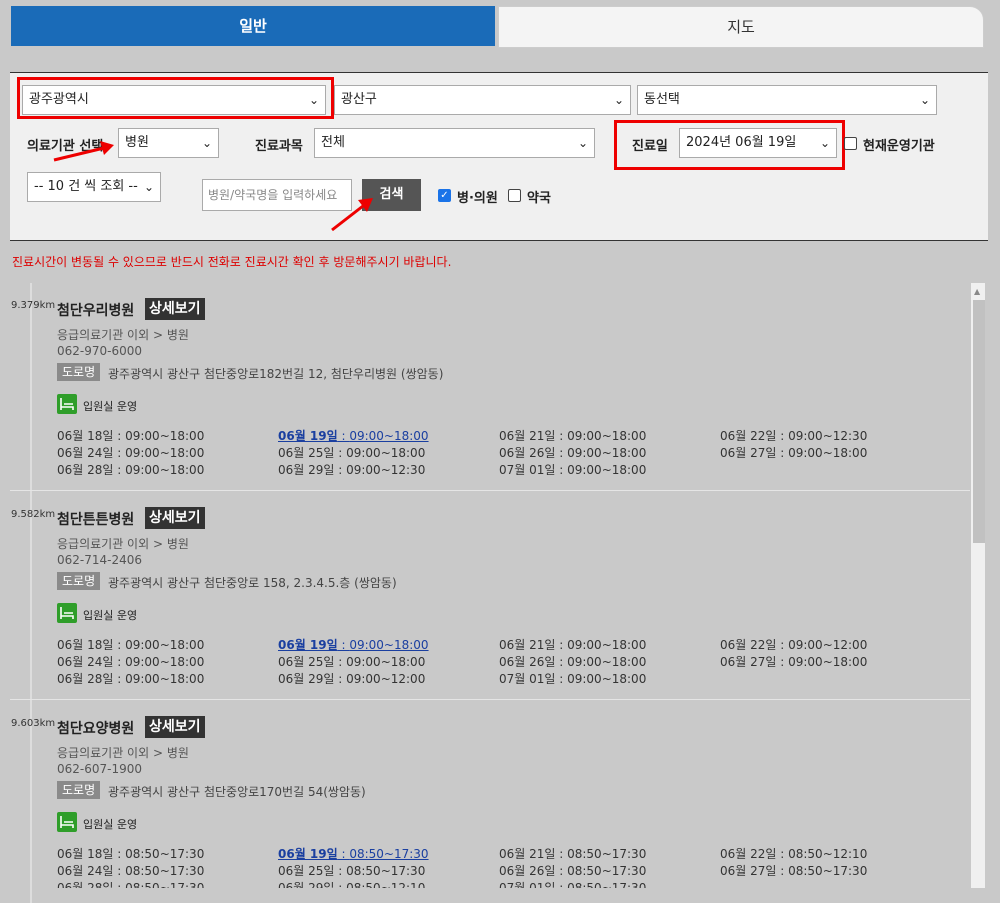  I want to click on address: 광주광역시 광산구 첨단중앙로 158, 2.3.4.5.층 (쌍암동), so click(252, 583).